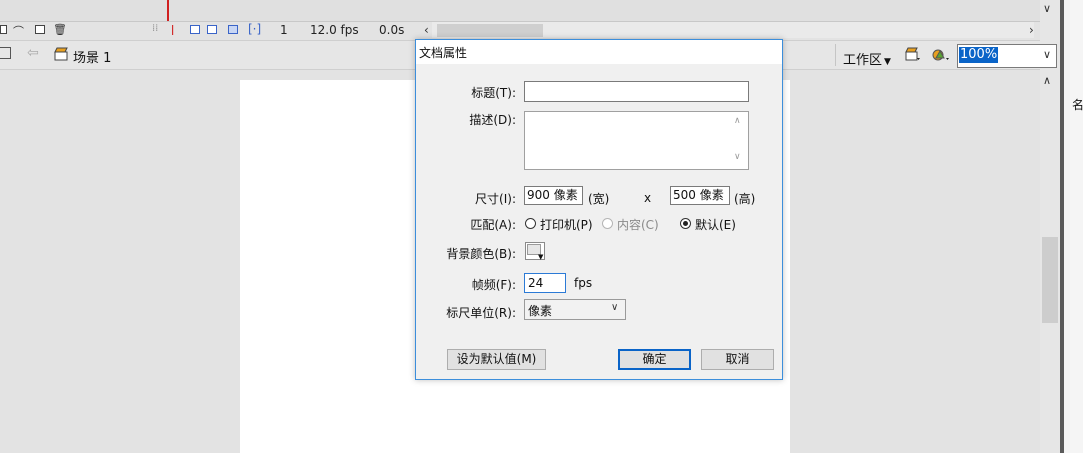 The width and height of the screenshot is (1083, 453). Describe the element at coordinates (5, 53) in the screenshot. I see `timeline-toggle-icon` at that location.